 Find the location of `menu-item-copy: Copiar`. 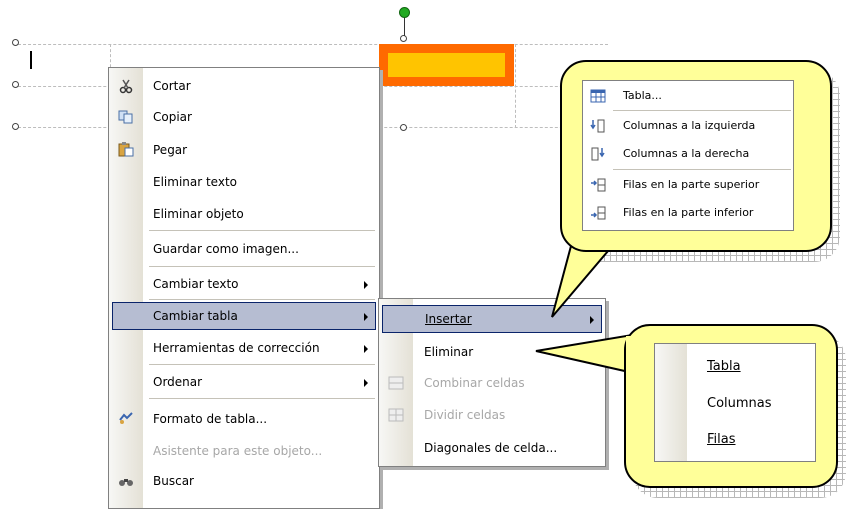

menu-item-copy: Copiar is located at coordinates (244, 117).